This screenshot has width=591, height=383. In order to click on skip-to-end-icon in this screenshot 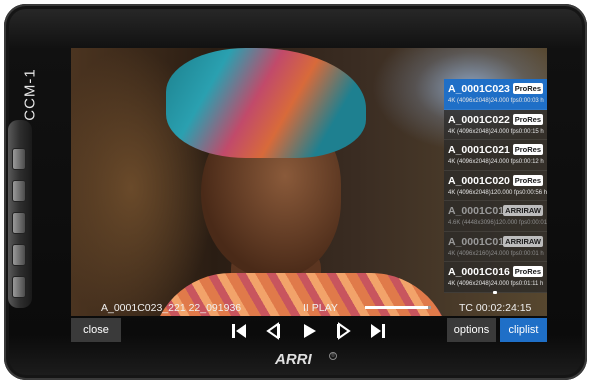, I will do `click(378, 331)`.